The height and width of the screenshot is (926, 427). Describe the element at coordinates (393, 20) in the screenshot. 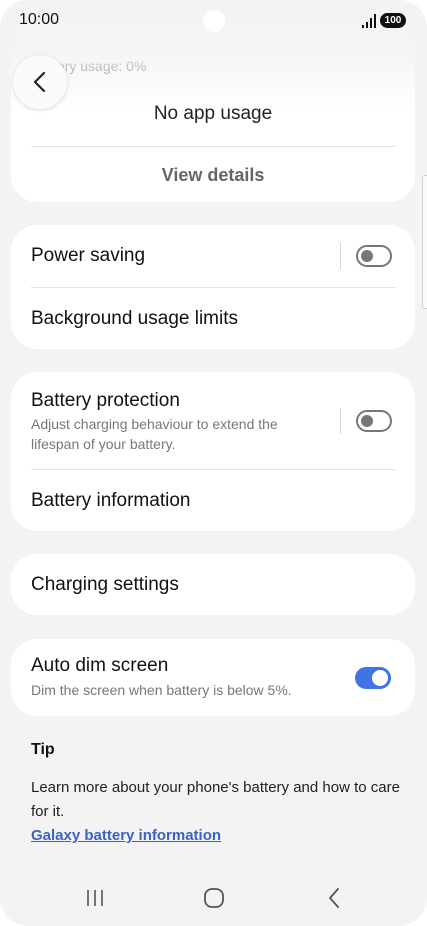

I see `battery-level-badge: 100` at that location.